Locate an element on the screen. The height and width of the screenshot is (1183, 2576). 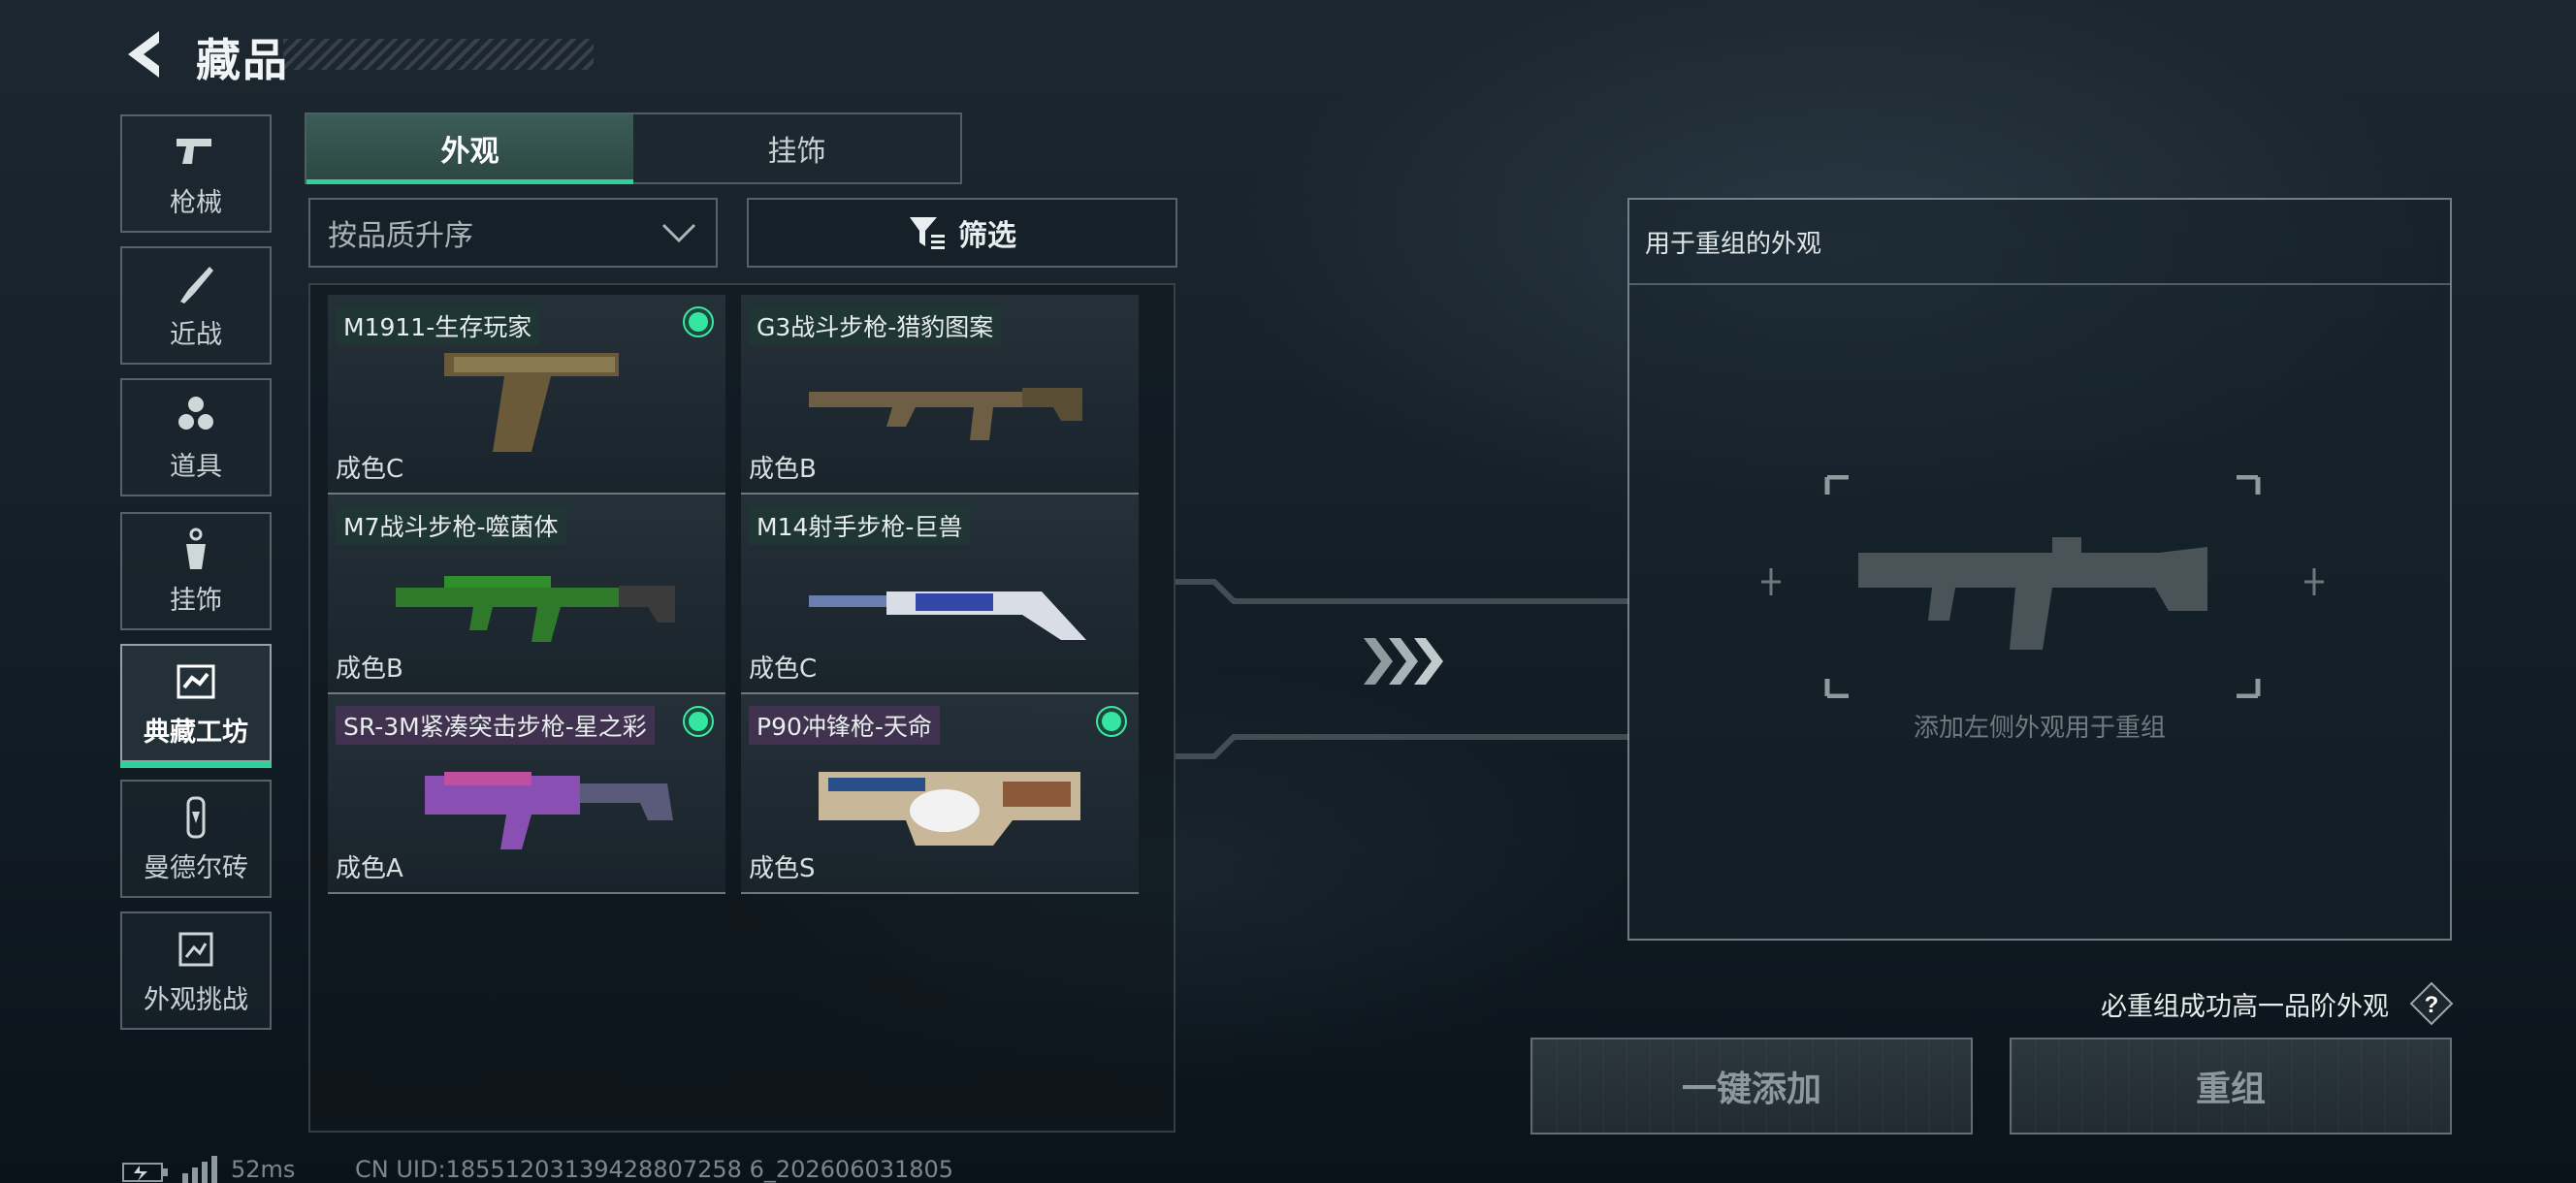
signal-strength-icon is located at coordinates (199, 1169).